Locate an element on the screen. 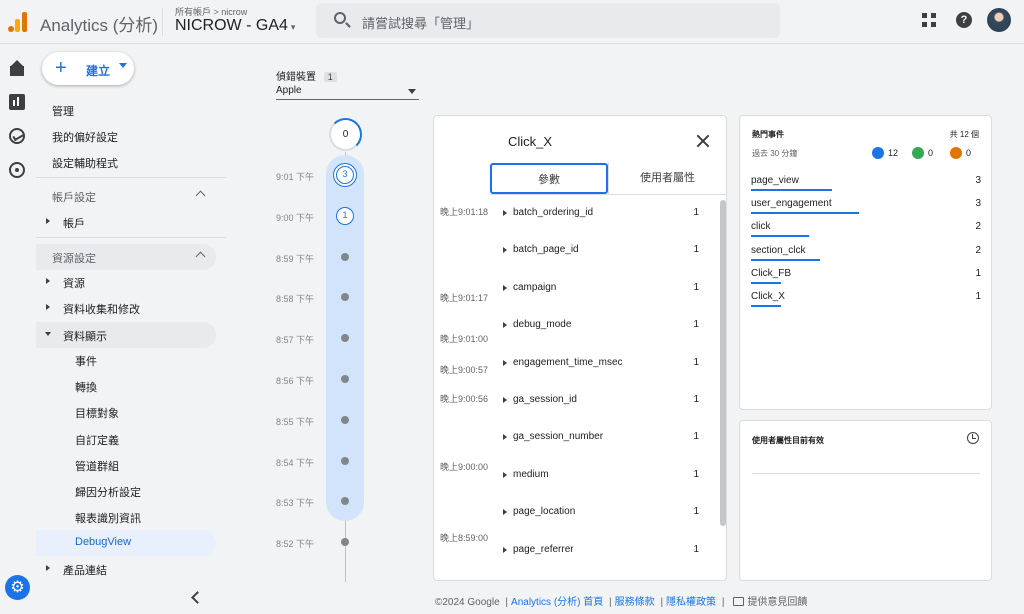 This screenshot has width=1024, height=614. history-icon is located at coordinates (973, 438).